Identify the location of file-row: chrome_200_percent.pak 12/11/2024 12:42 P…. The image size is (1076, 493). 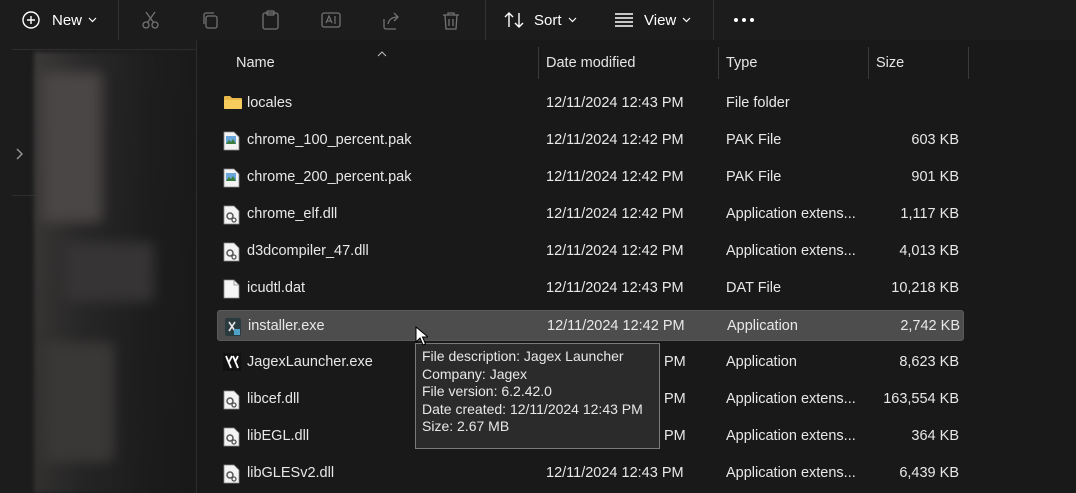
(590, 177).